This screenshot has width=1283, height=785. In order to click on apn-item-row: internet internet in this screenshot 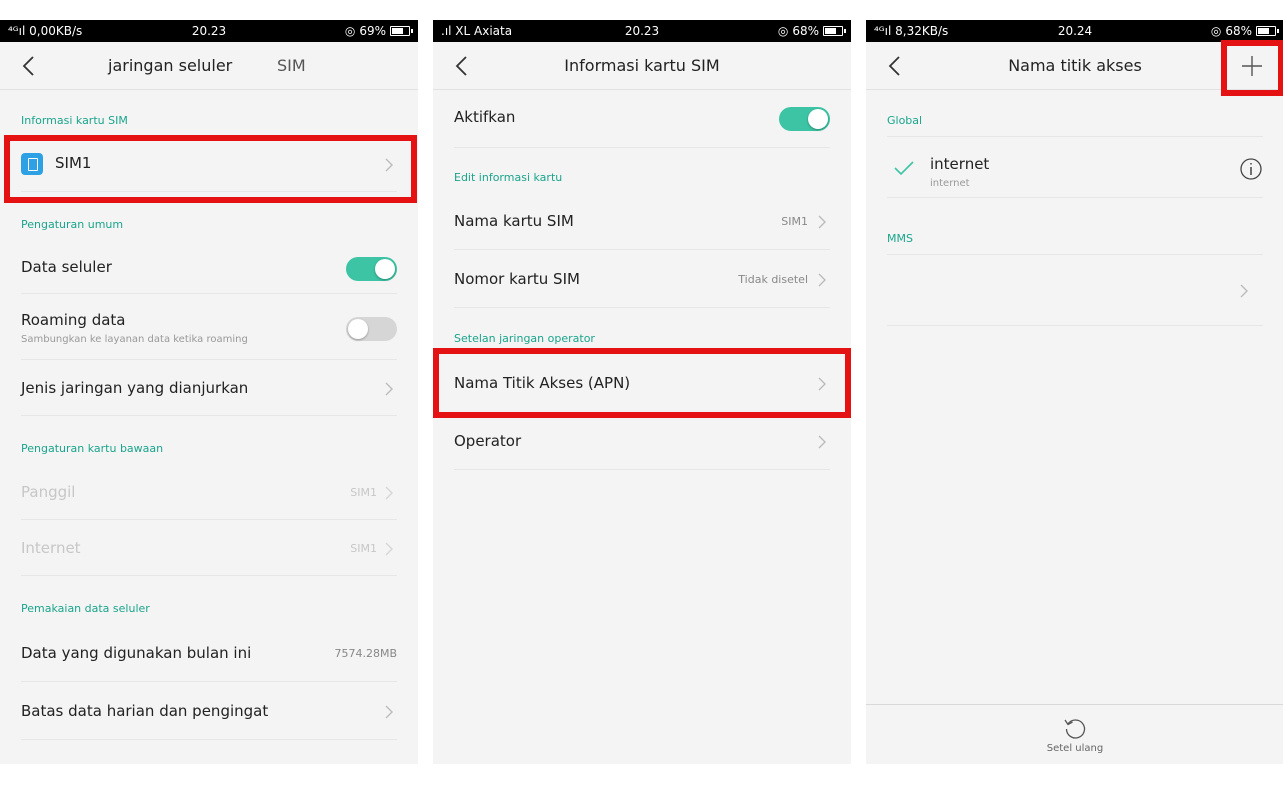, I will do `click(1075, 167)`.